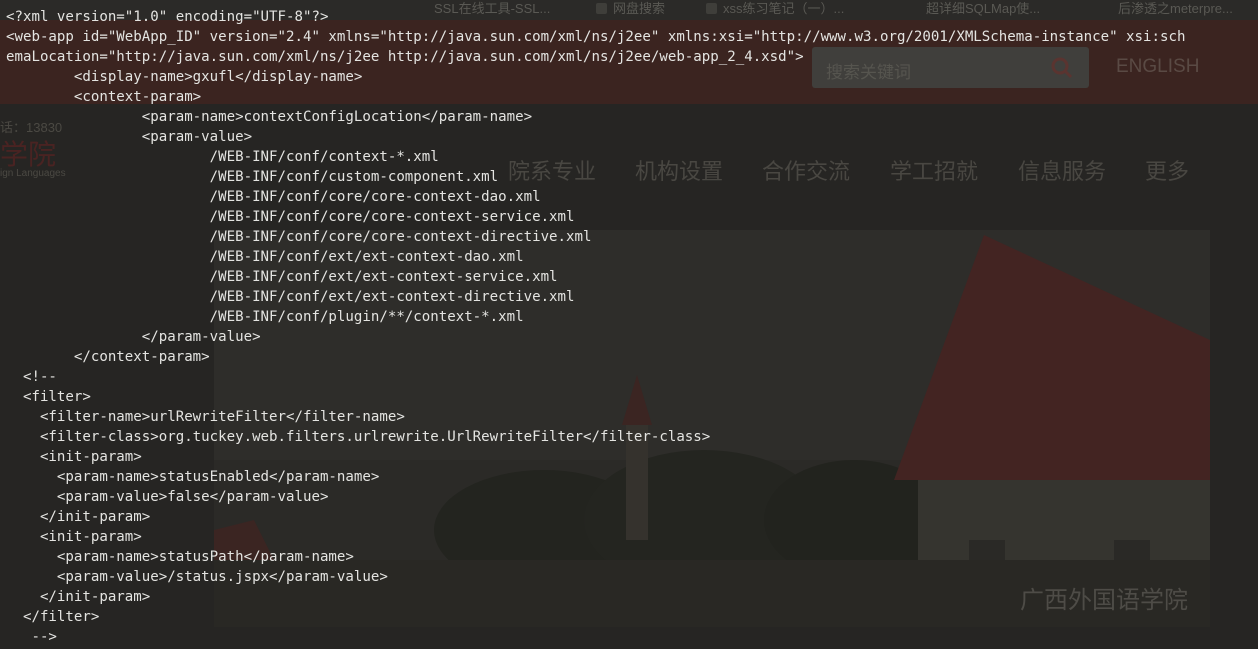 This screenshot has width=1258, height=649. I want to click on source-line: /WEB-INF/conf/plugin/**/context-*.xml, so click(265, 317).